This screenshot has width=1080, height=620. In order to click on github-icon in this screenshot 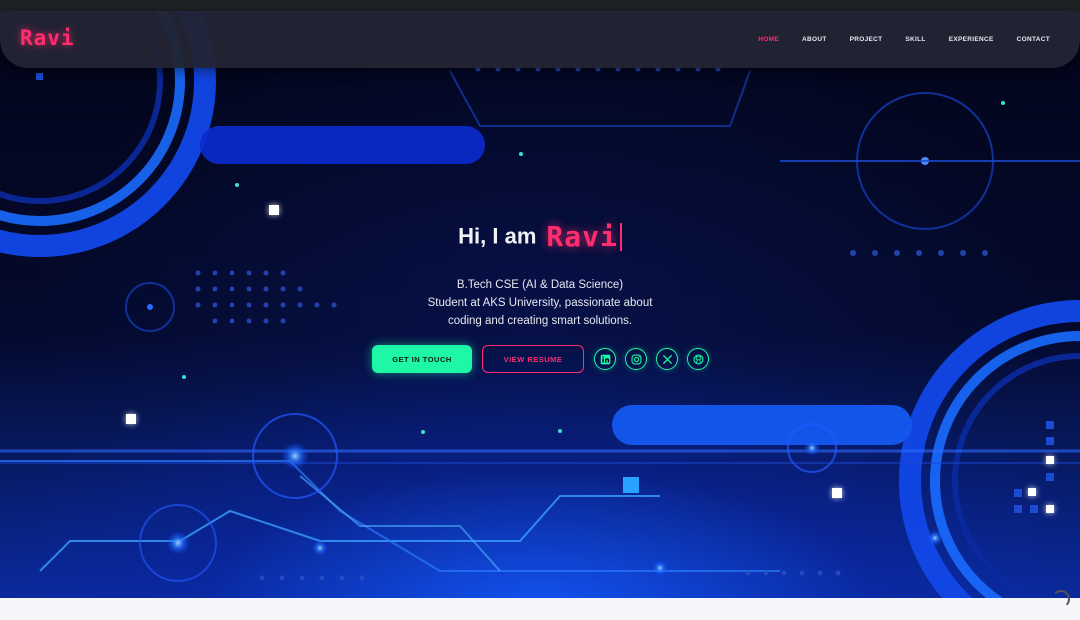, I will do `click(698, 359)`.